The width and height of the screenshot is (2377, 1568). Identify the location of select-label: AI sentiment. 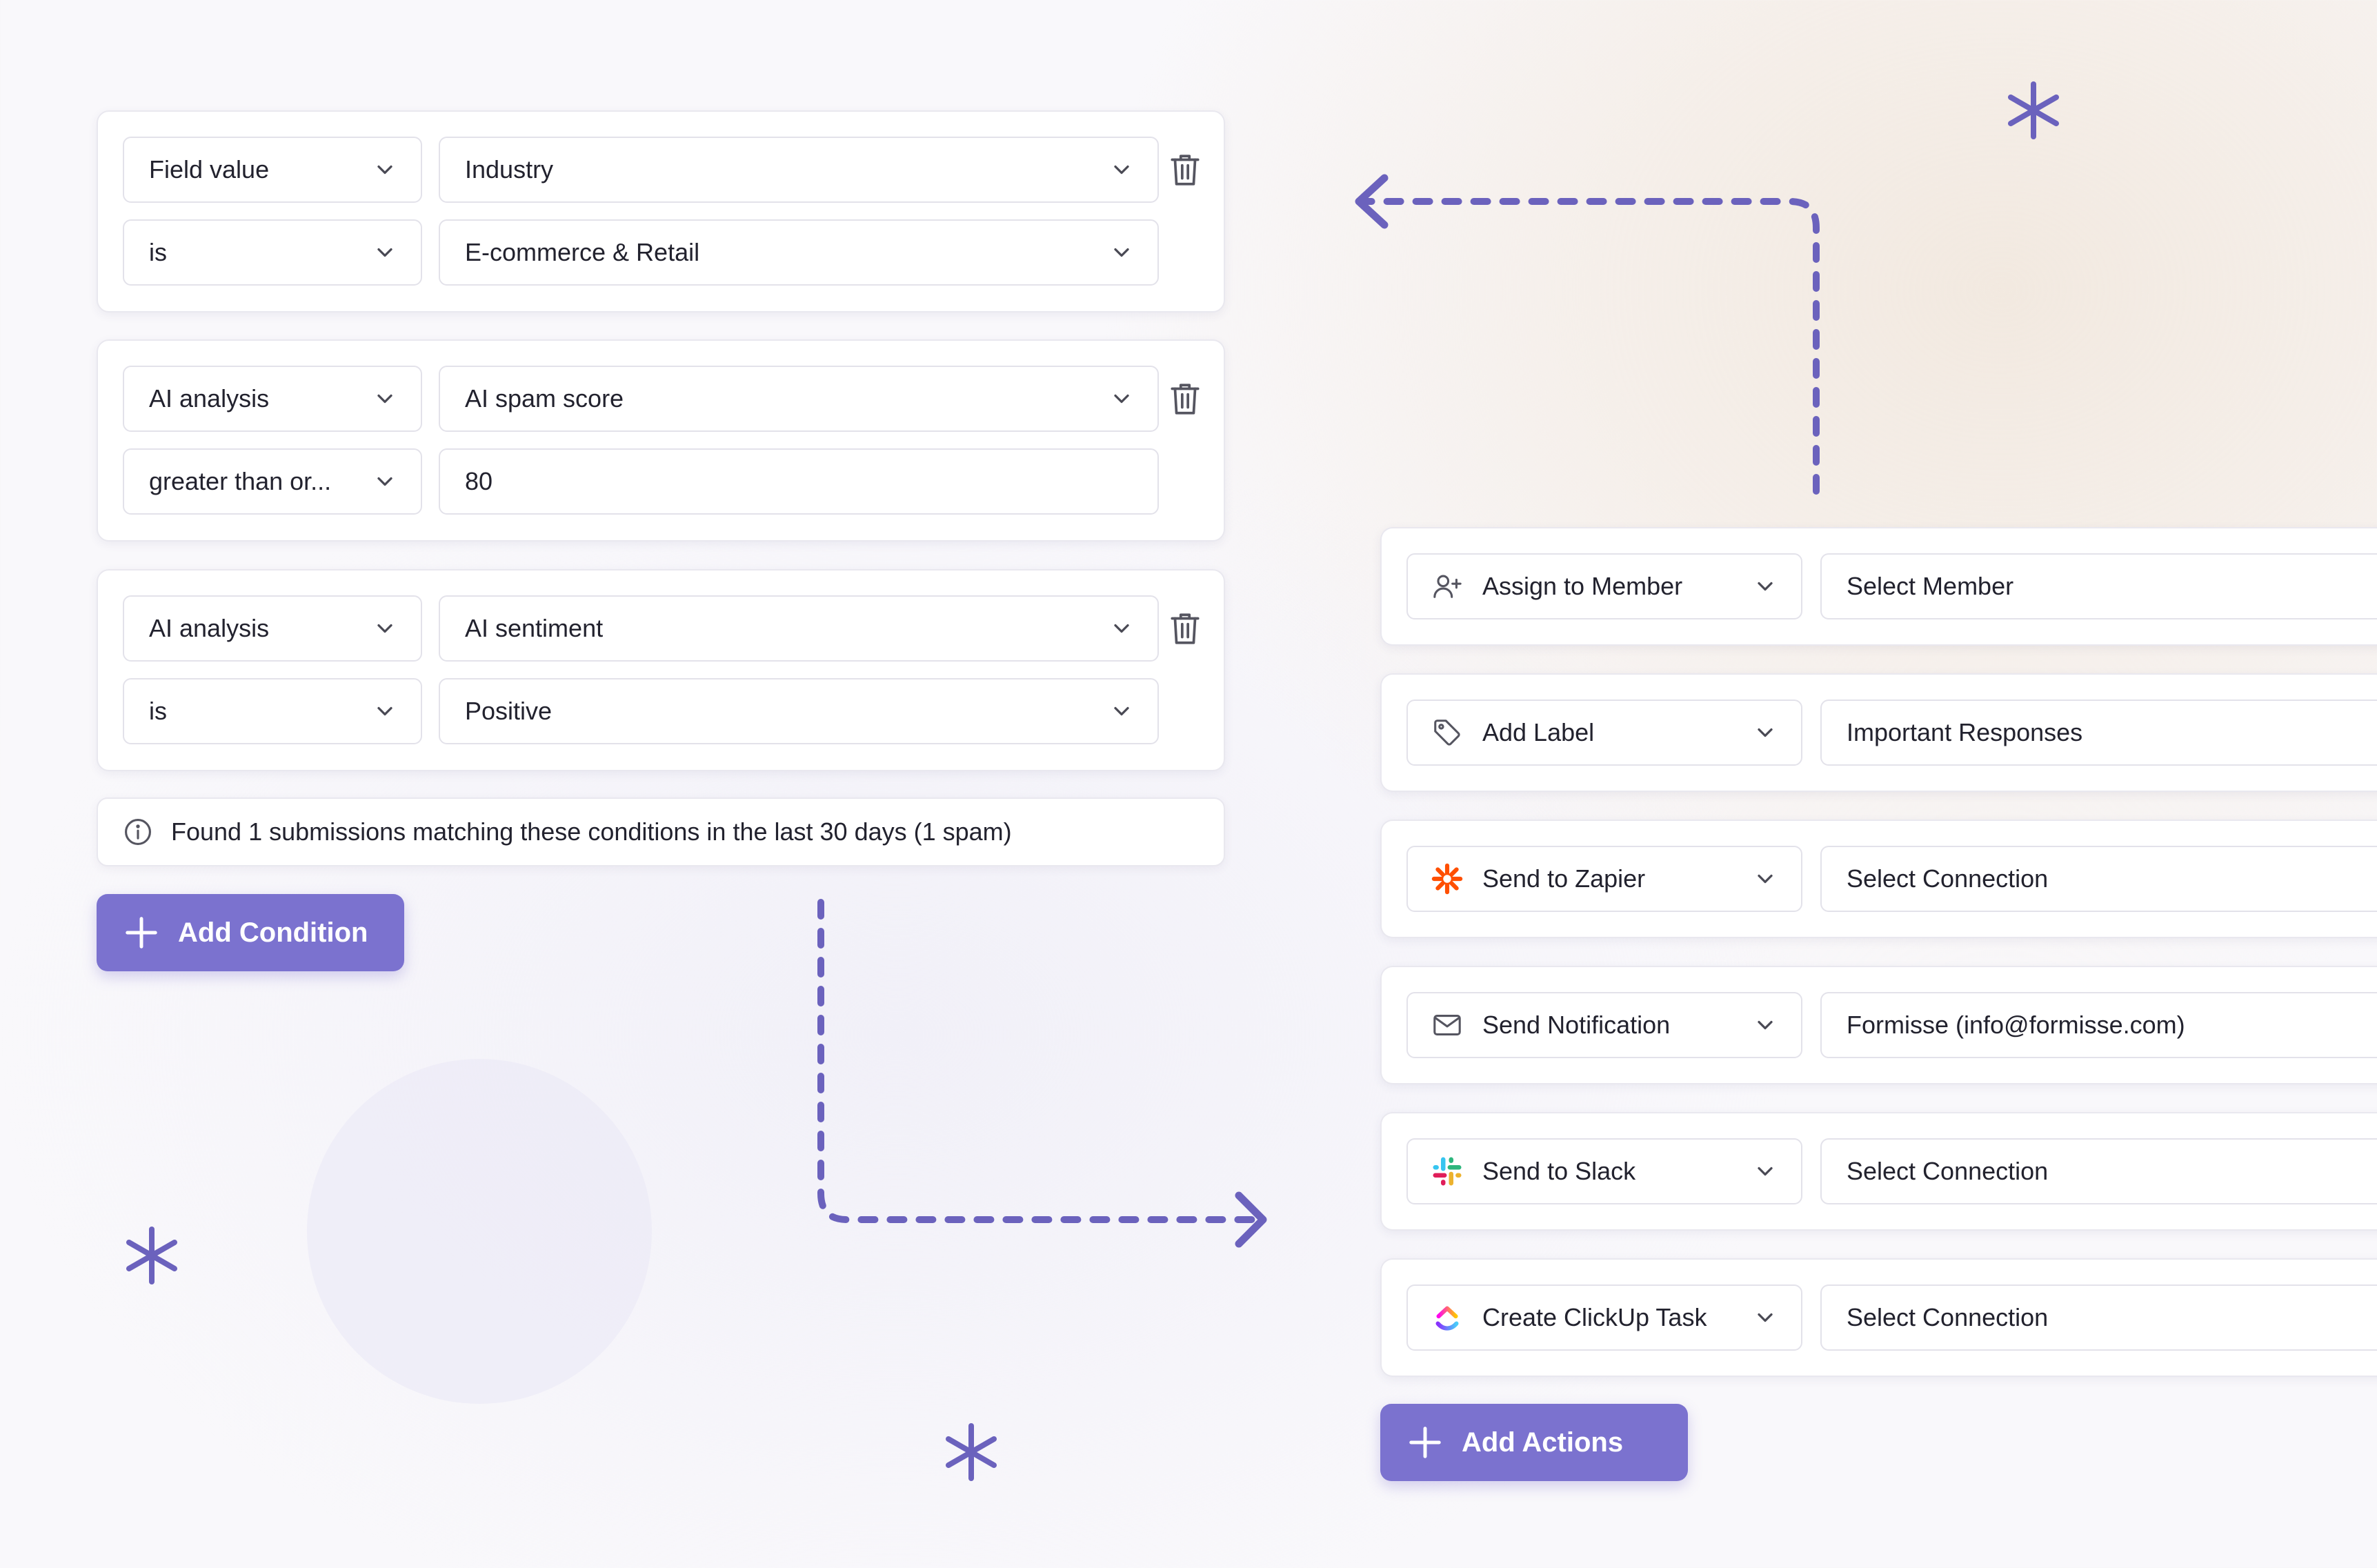
(534, 628).